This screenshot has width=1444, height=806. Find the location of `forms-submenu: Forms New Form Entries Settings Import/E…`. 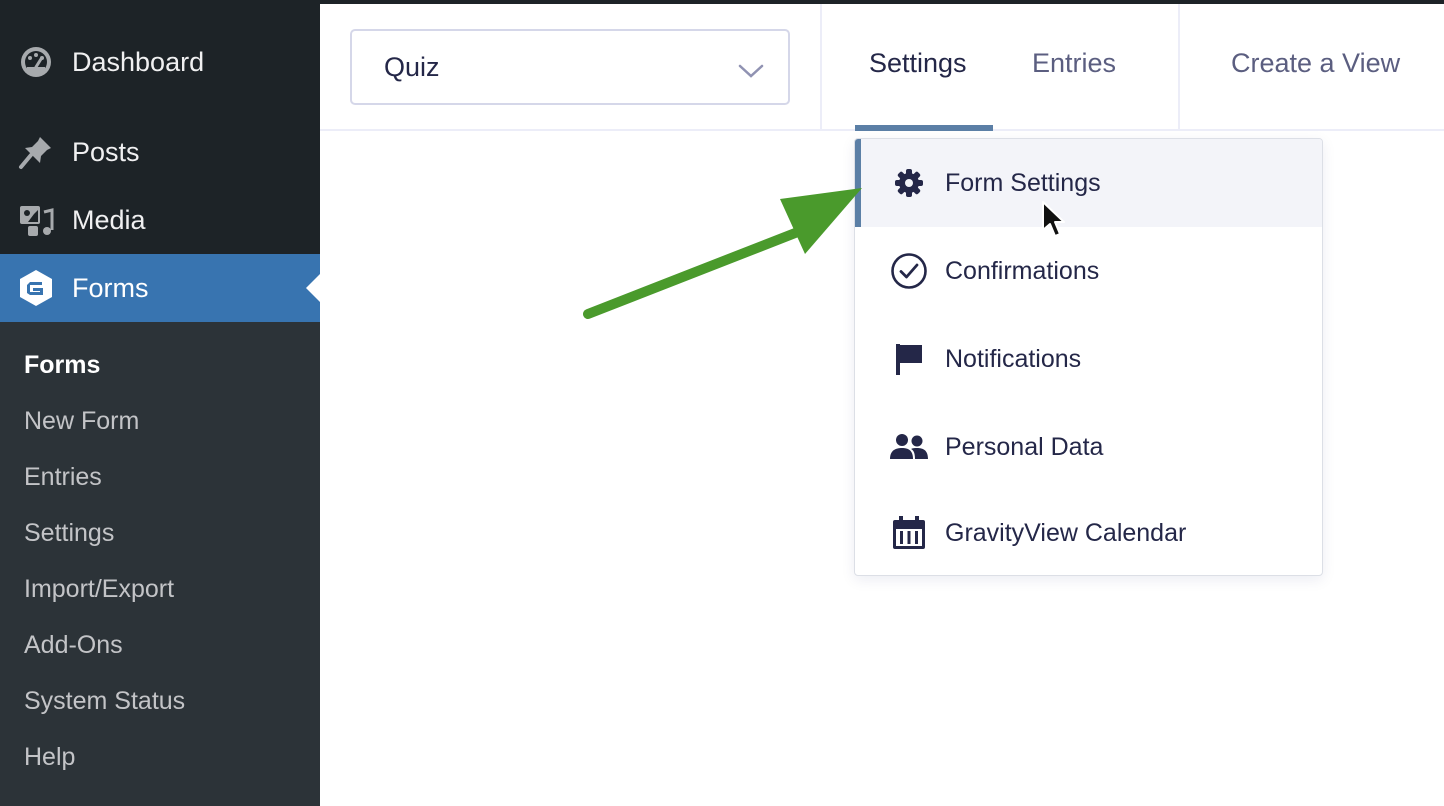

forms-submenu: Forms New Form Entries Settings Import/E… is located at coordinates (160, 564).